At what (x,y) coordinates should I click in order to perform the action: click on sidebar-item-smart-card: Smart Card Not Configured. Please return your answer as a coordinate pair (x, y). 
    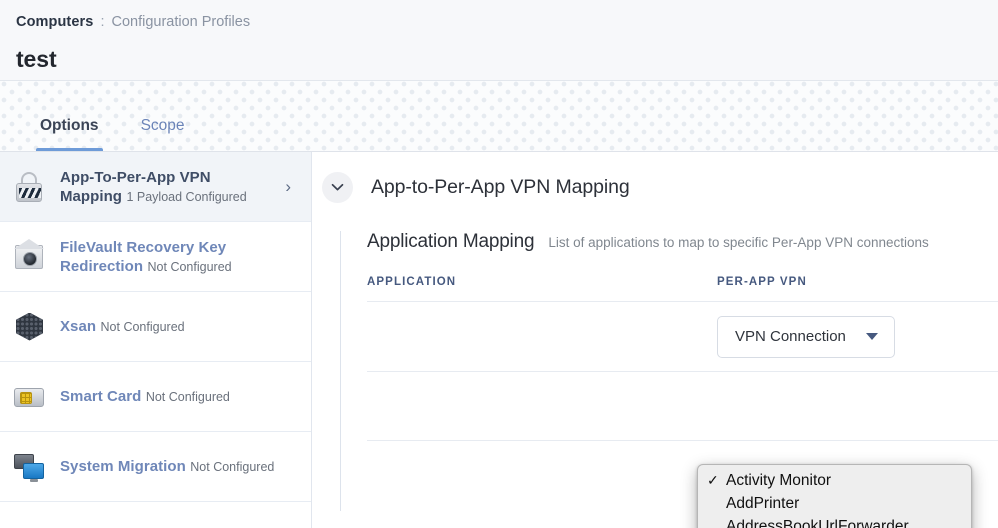
    Looking at the image, I should click on (155, 397).